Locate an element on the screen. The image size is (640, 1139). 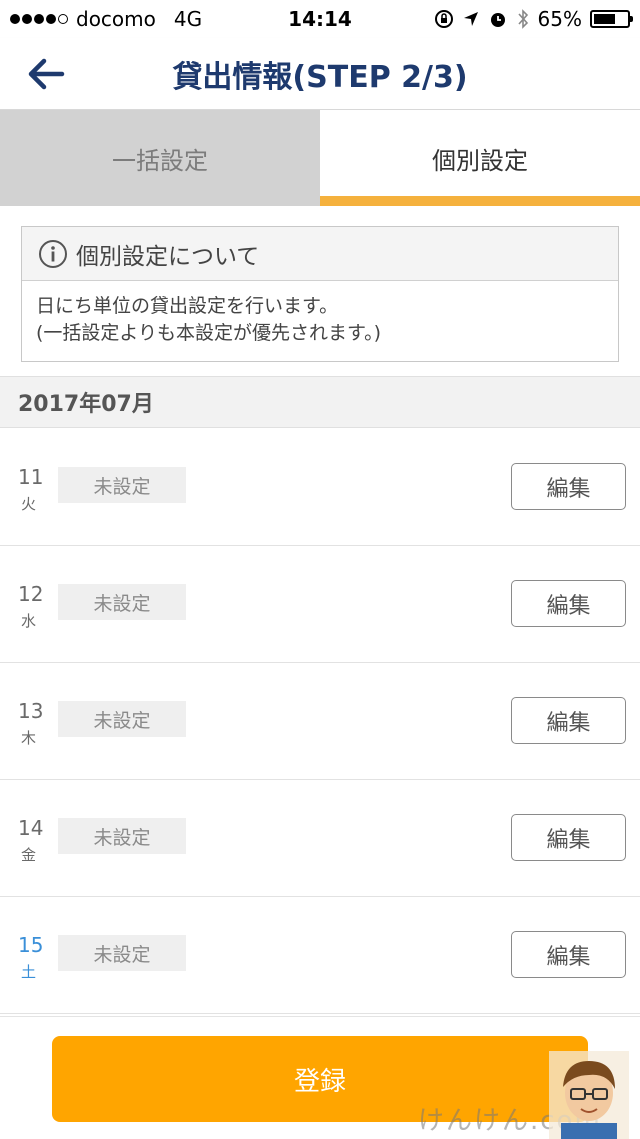
network-label: 4G is located at coordinates (188, 19).